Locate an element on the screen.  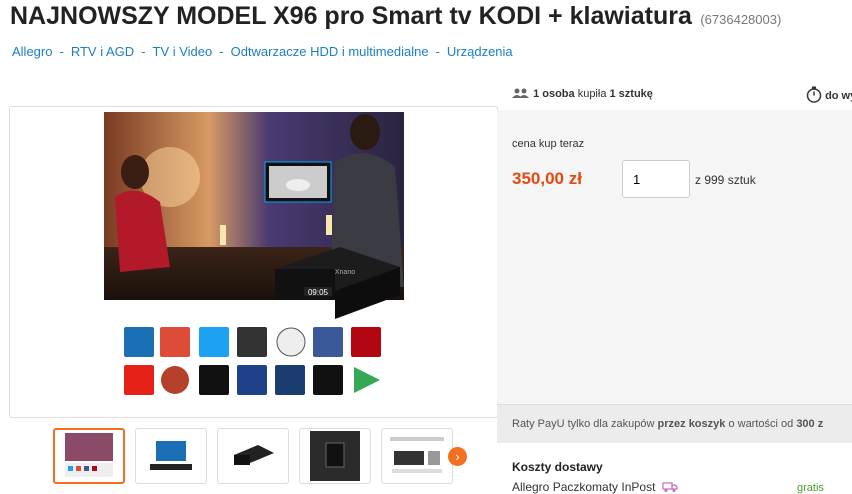
breadcrumb-hdd-players: Odtwarzacze HDD i multimedialne is located at coordinates (330, 51).